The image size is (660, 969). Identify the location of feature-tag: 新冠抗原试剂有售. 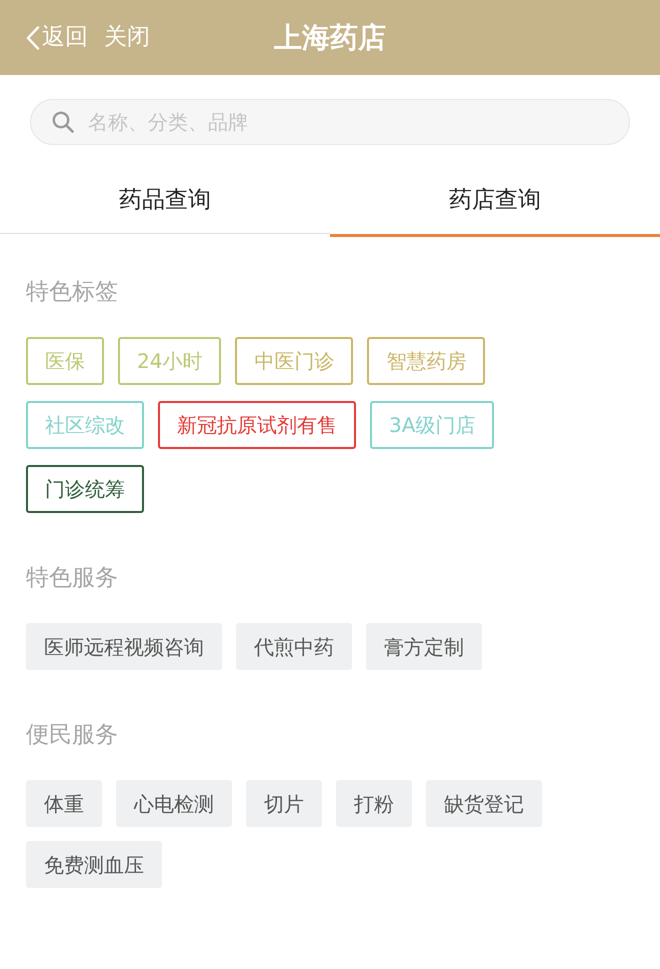
(257, 425).